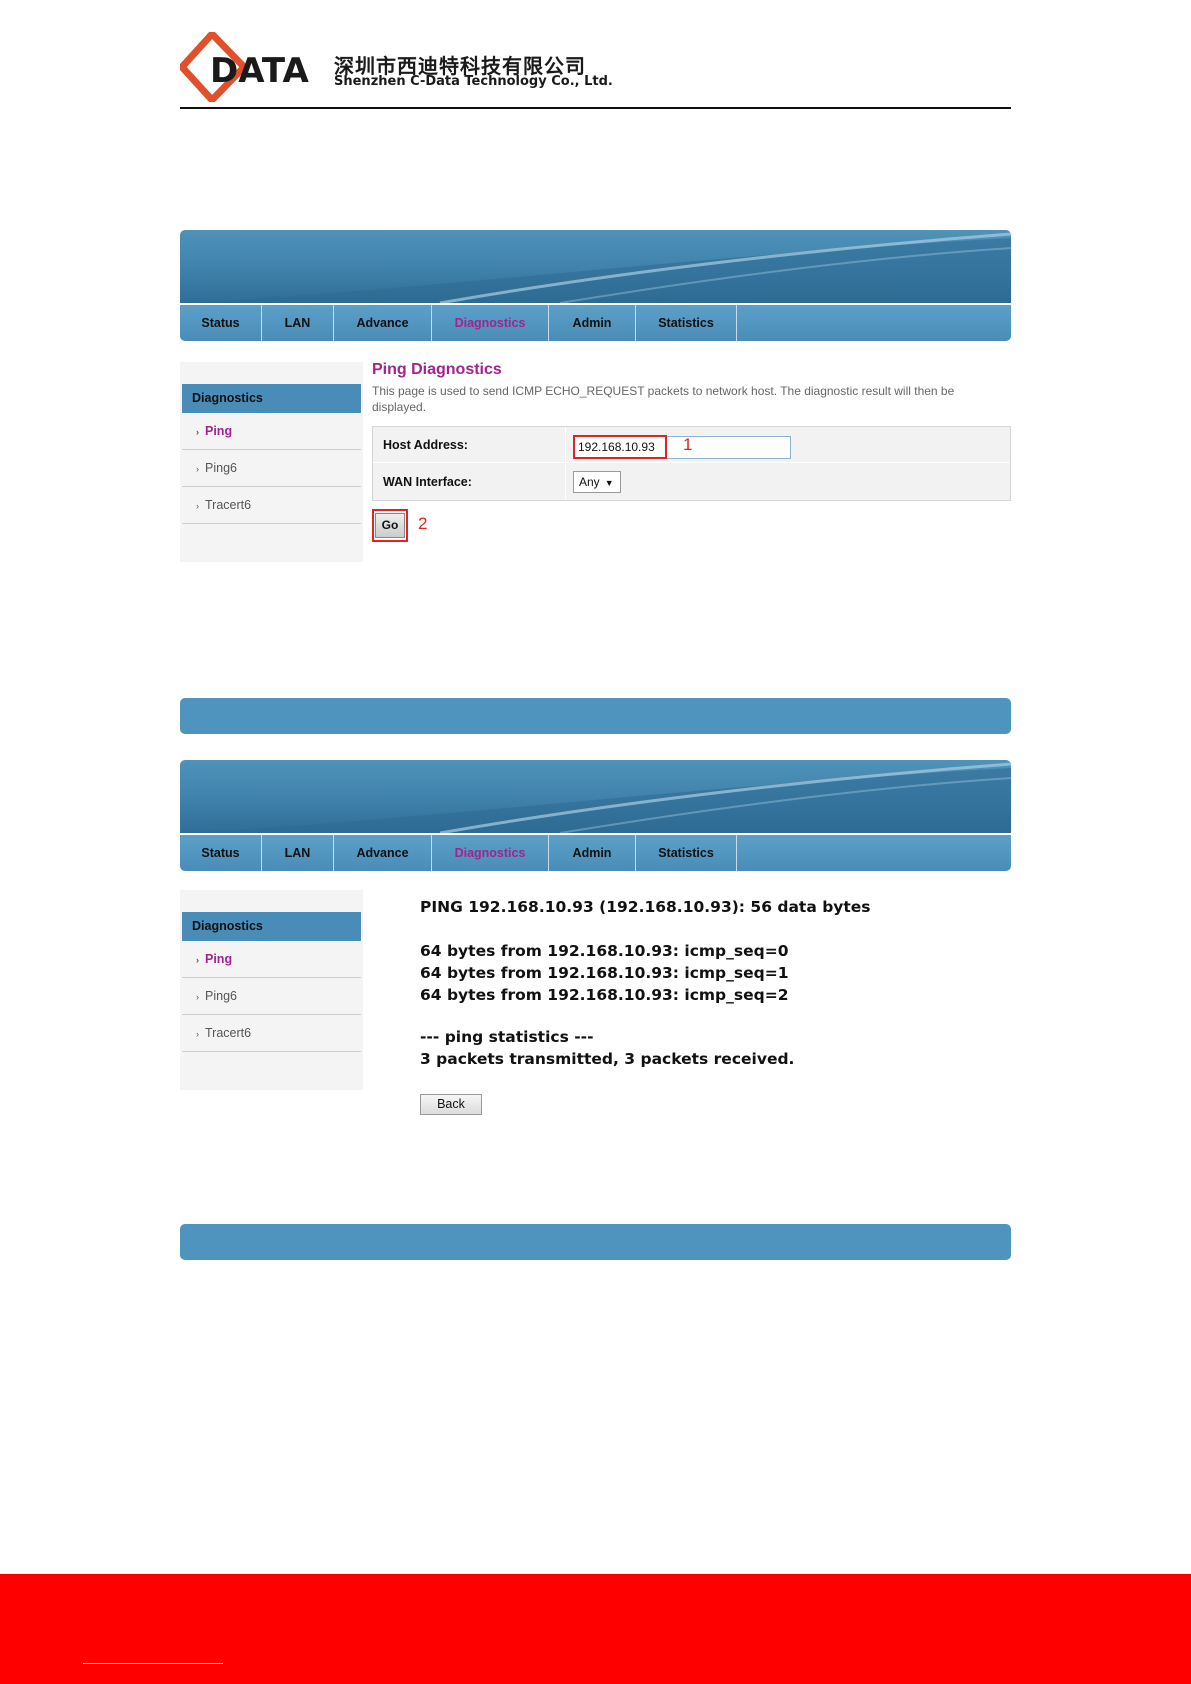 This screenshot has height=1684, width=1191. I want to click on logo-wordmark: DATA, so click(259, 71).